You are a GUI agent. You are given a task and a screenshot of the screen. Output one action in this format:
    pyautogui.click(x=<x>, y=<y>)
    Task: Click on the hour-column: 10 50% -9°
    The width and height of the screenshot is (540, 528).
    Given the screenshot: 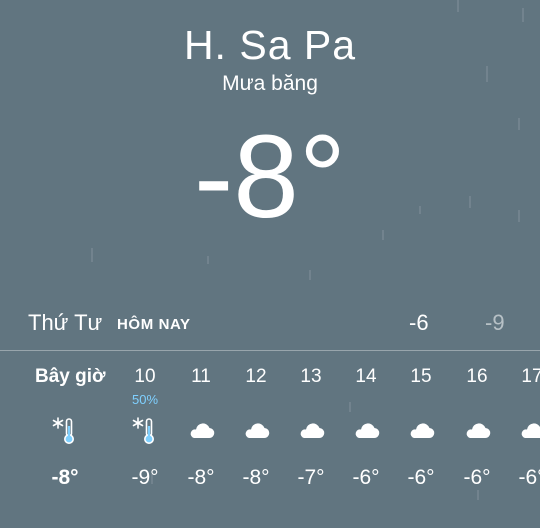 What is the action you would take?
    pyautogui.click(x=145, y=440)
    